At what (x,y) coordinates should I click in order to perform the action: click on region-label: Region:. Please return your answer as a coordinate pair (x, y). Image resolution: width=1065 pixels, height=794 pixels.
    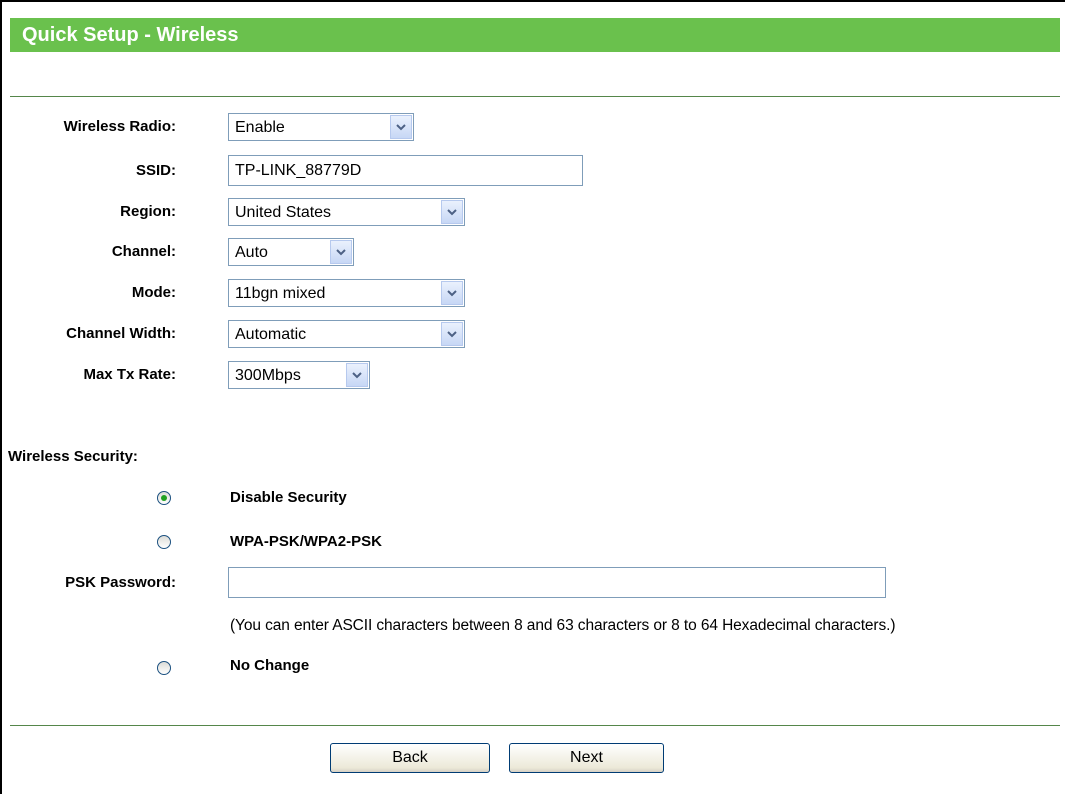
    Looking at the image, I should click on (148, 211).